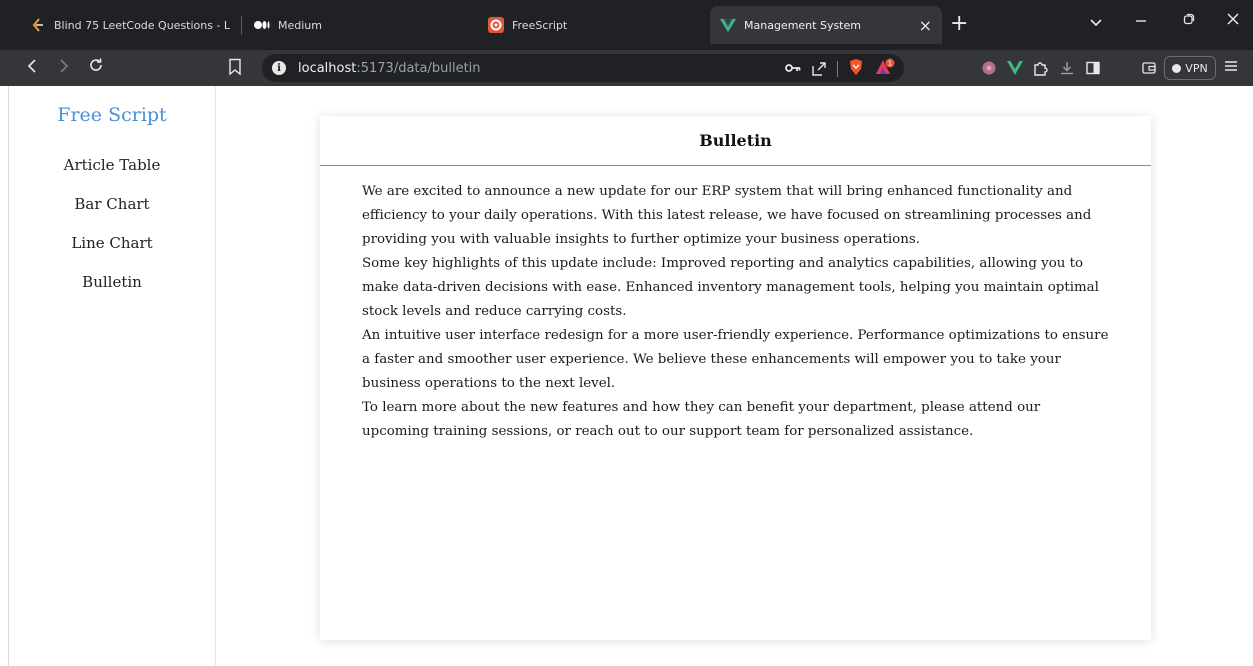 Image resolution: width=1253 pixels, height=666 pixels. What do you see at coordinates (1189, 19) in the screenshot?
I see `restore-icon` at bounding box center [1189, 19].